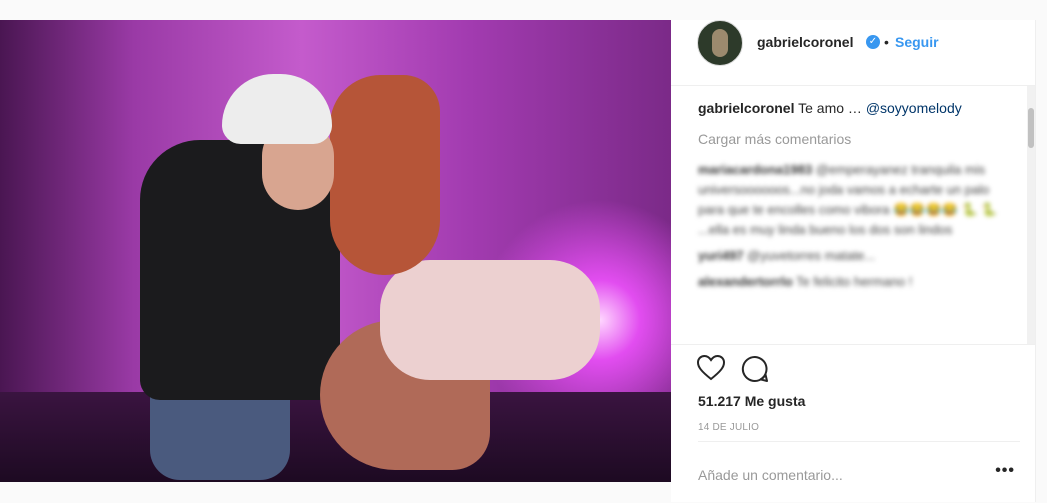  Describe the element at coordinates (745, 281) in the screenshot. I see `comment-username: alexandertorrlo` at that location.